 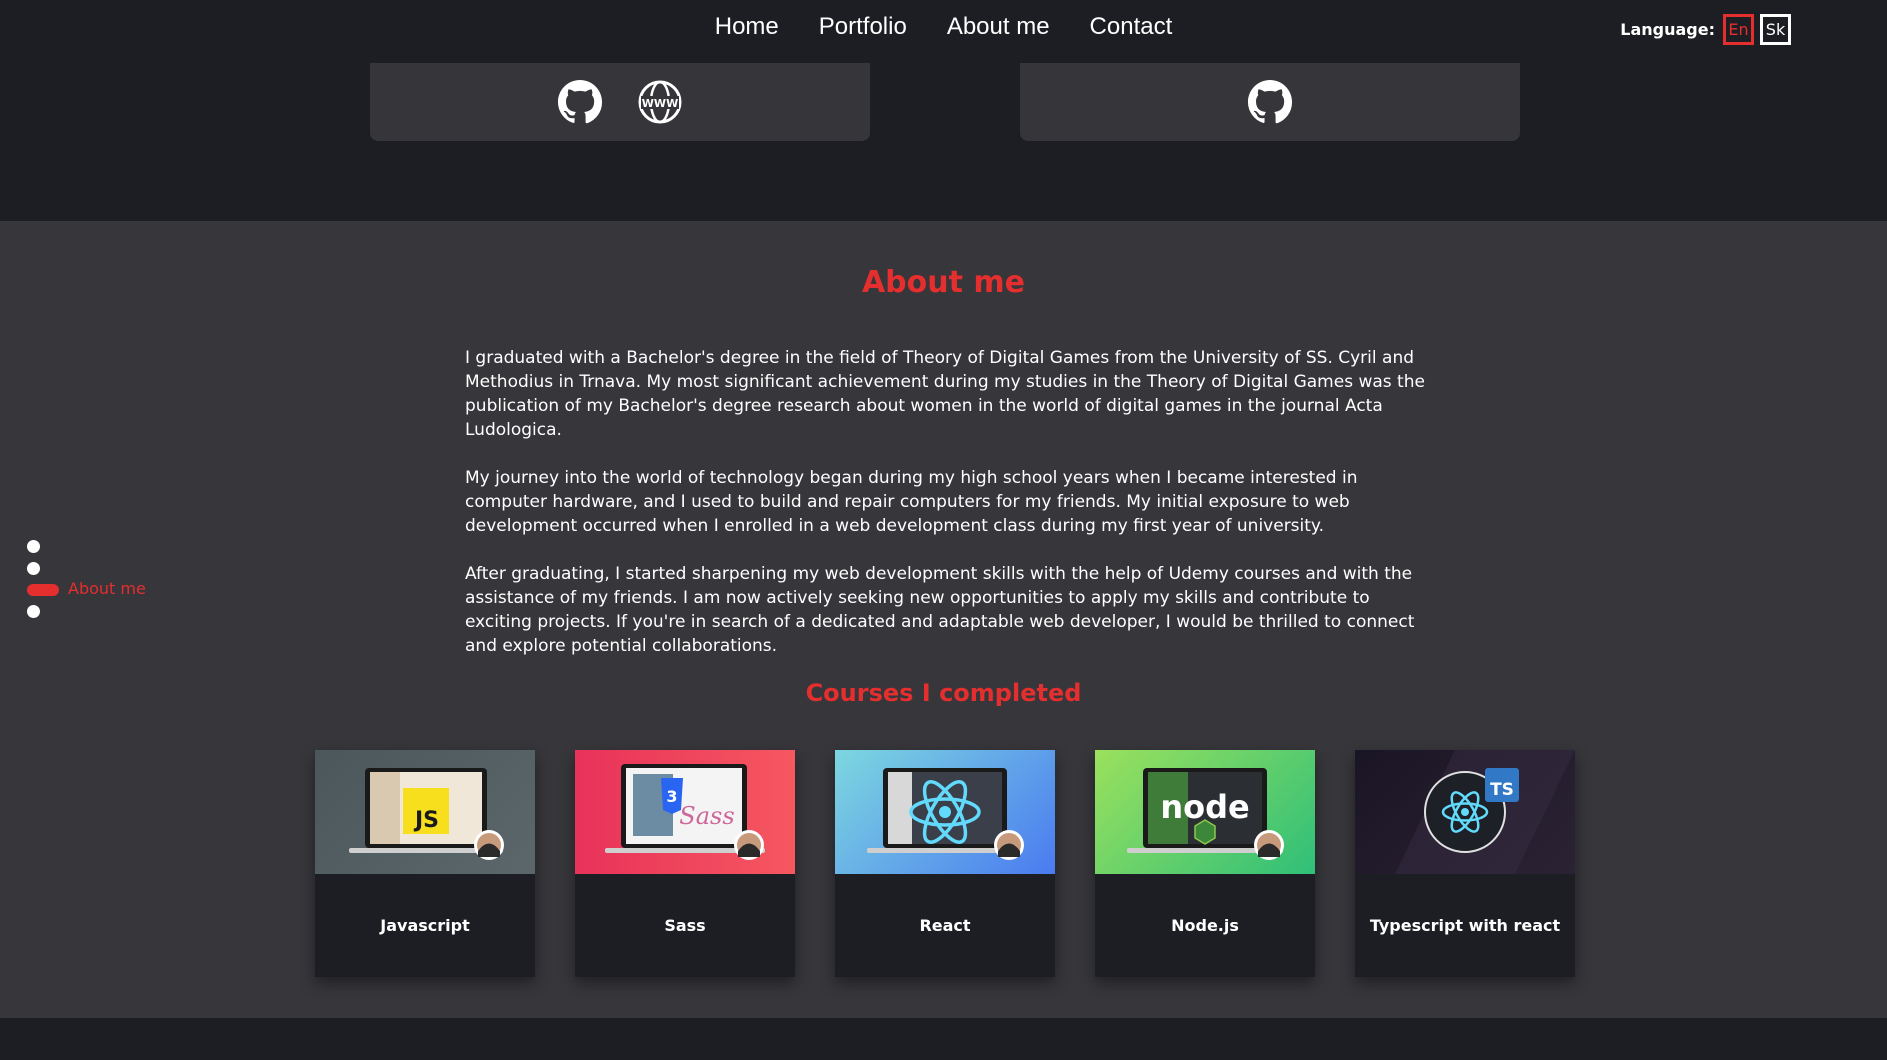 What do you see at coordinates (426, 820) in the screenshot?
I see `js-badge-text: JS` at bounding box center [426, 820].